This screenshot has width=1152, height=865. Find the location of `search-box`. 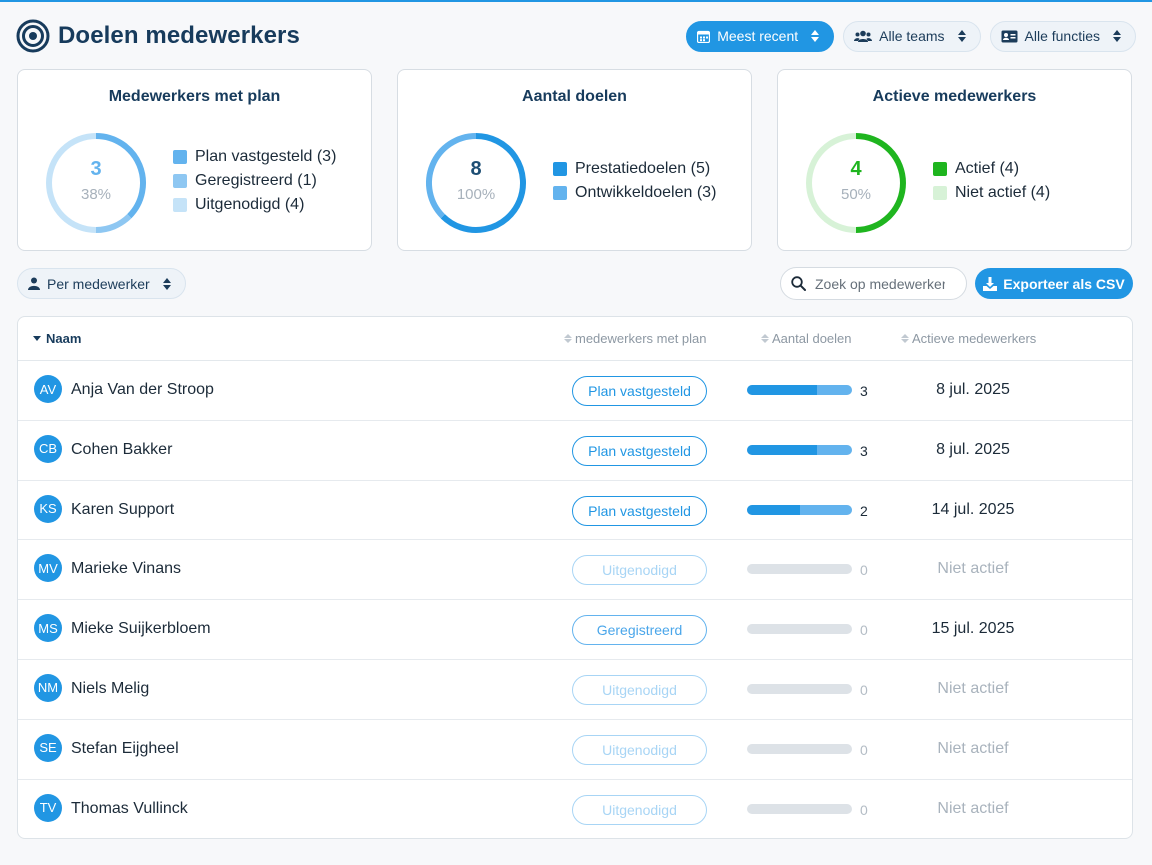

search-box is located at coordinates (873, 283).